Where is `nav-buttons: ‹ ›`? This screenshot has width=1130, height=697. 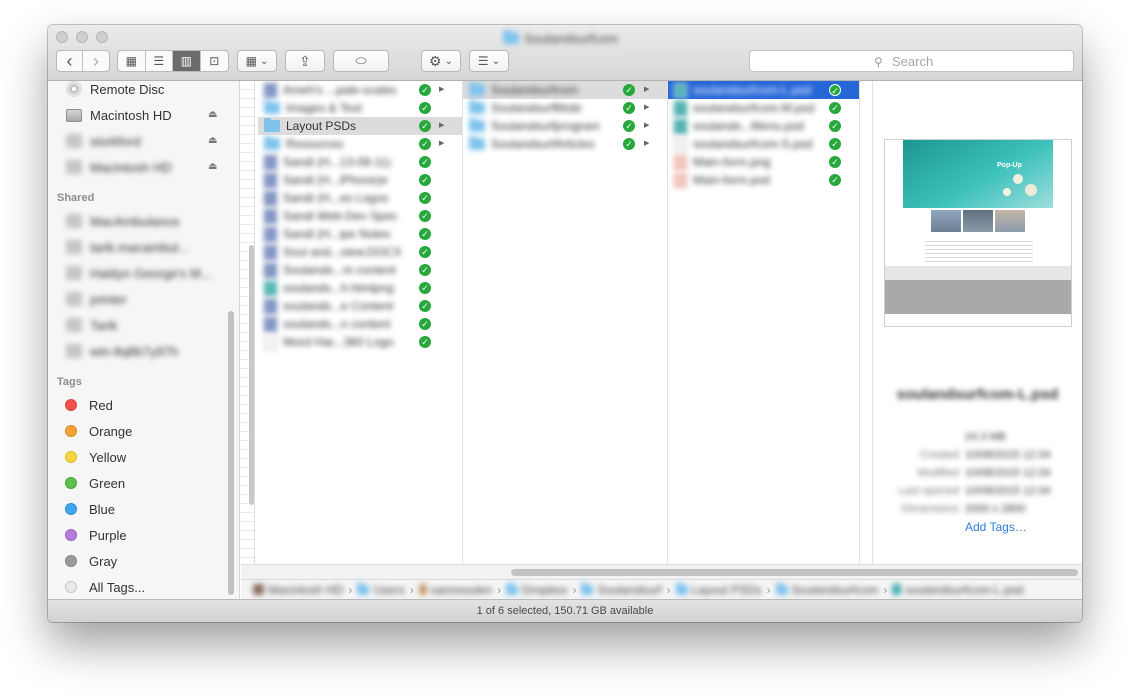 nav-buttons: ‹ › is located at coordinates (83, 61).